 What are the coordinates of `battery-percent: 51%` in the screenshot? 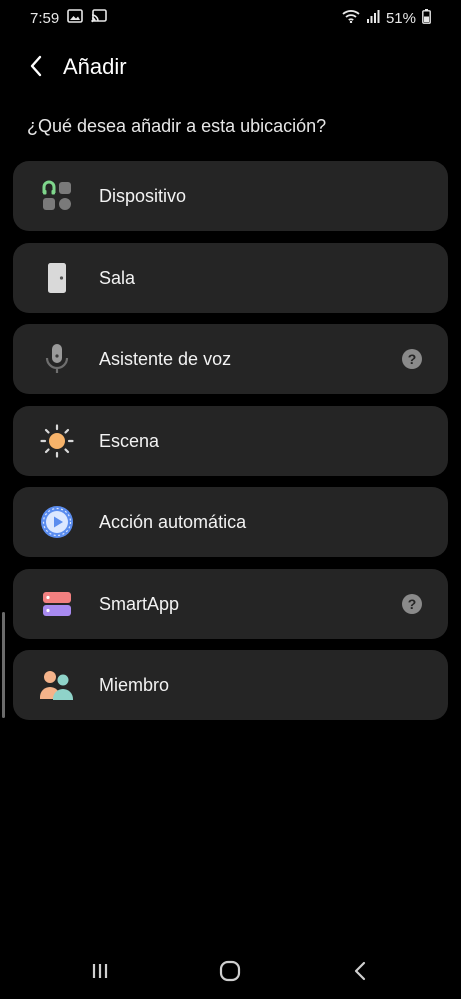 It's located at (400, 18).